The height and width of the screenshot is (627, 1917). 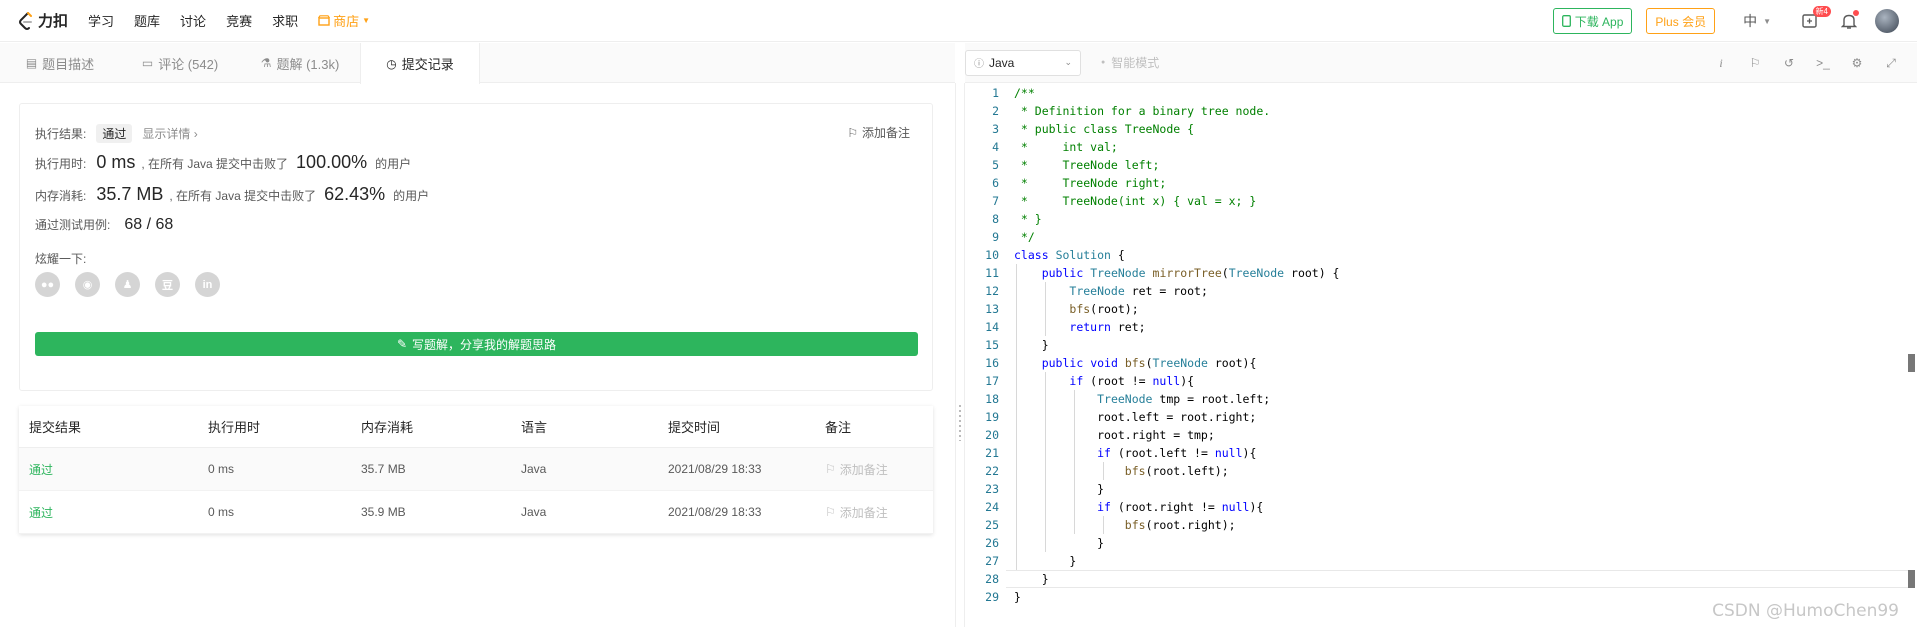 I want to click on share-icons: ●● ◉ ♟ 豆 in, so click(x=127, y=284).